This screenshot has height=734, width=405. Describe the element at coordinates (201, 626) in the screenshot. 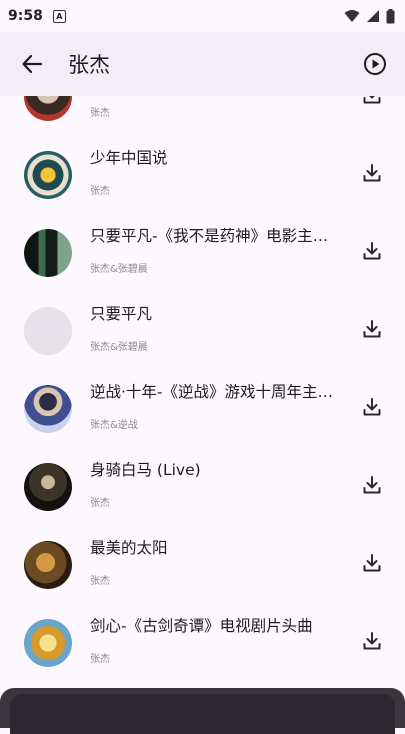

I see `song-title: 剑心-《古剑奇谭》电视剧片头曲` at that location.